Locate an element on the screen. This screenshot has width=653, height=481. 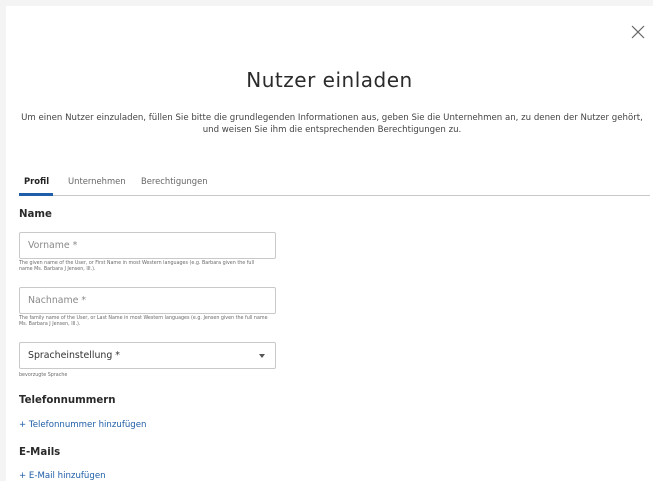
language-select: Spracheinstellung * is located at coordinates (147, 355).